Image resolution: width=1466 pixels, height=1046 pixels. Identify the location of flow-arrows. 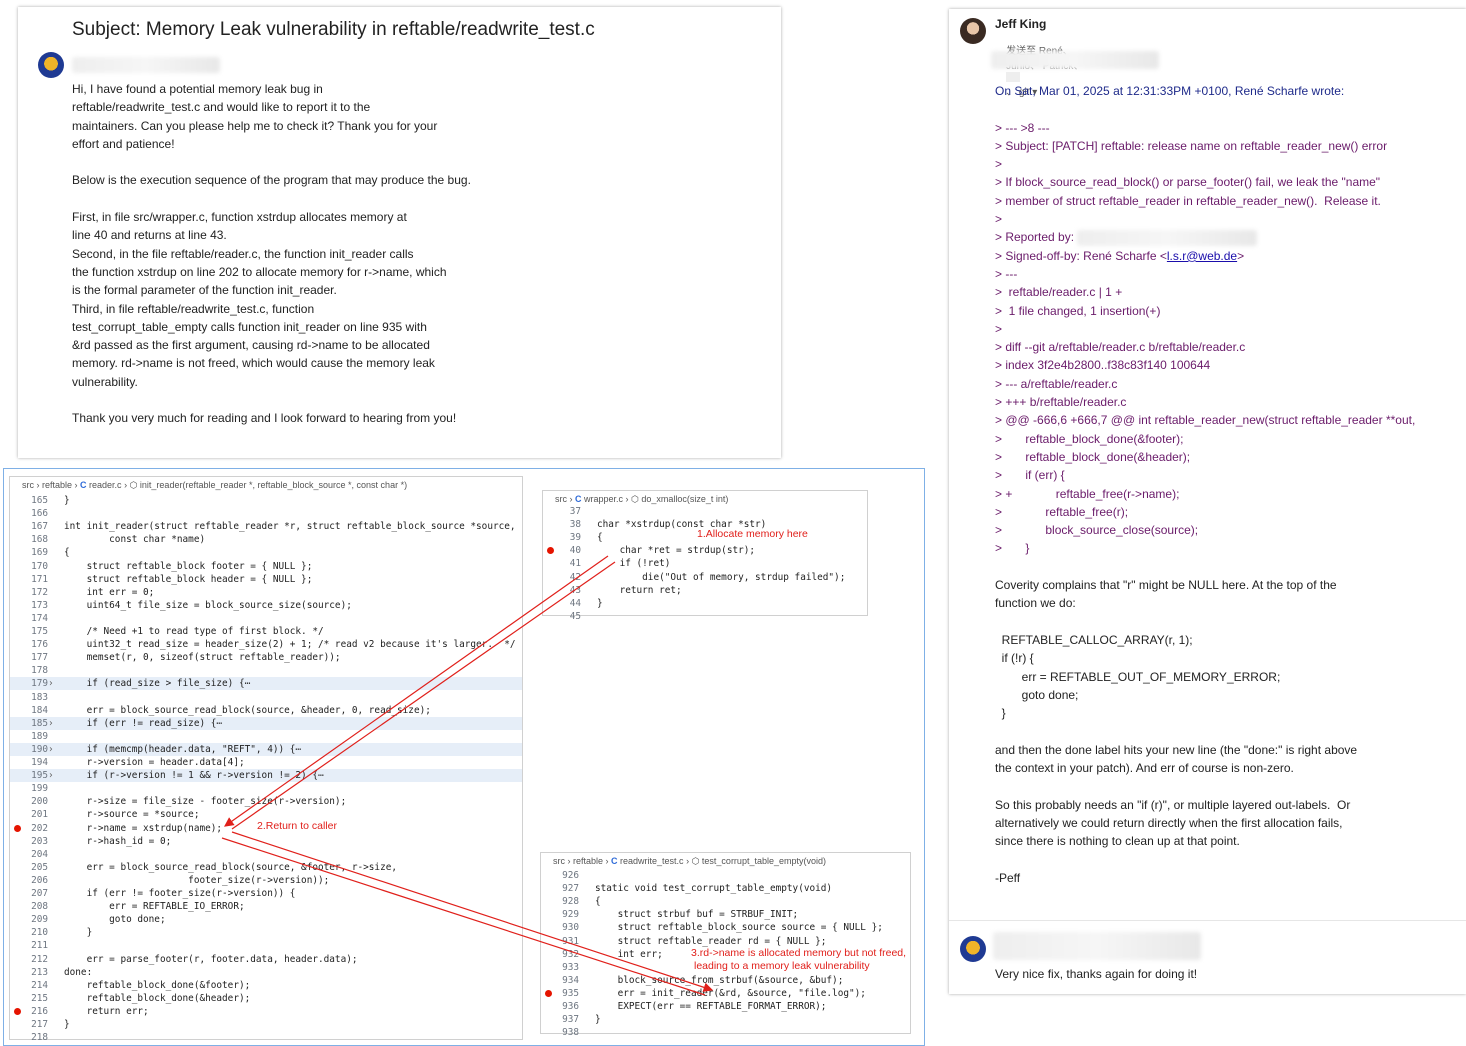
(467, 775).